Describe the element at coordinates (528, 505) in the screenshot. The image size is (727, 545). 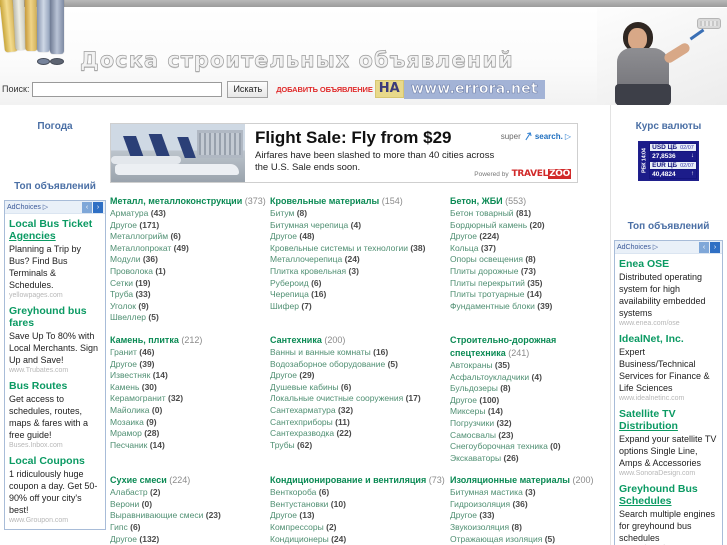
I see `category-subitem: Гидроизоляция (36)` at that location.